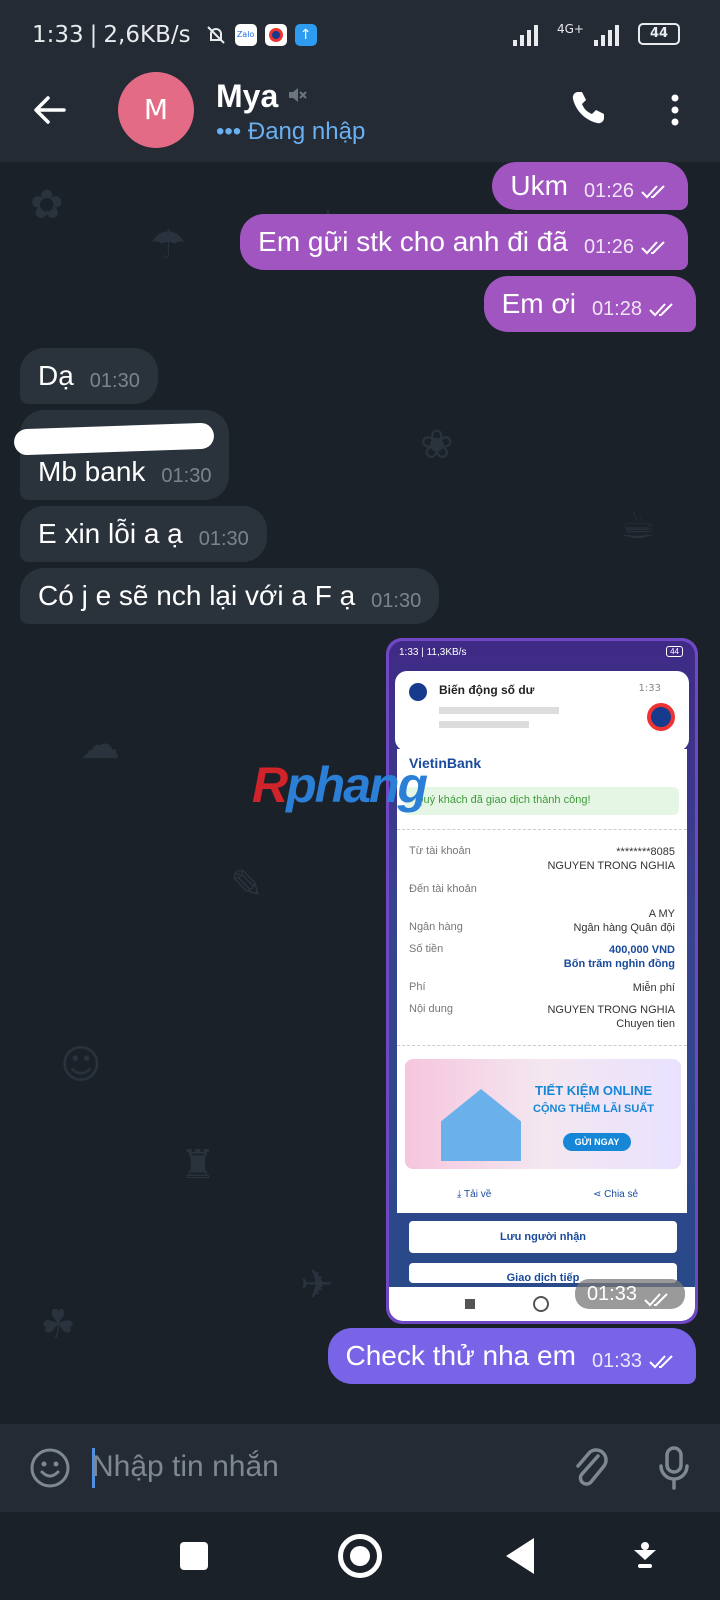 The width and height of the screenshot is (720, 1600). I want to click on save-recipient-button: Lưu người nhận, so click(543, 1237).